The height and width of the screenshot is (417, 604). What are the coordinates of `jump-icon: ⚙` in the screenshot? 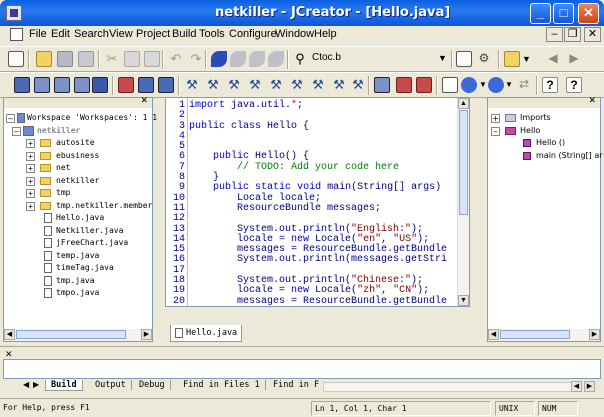 It's located at (484, 59).